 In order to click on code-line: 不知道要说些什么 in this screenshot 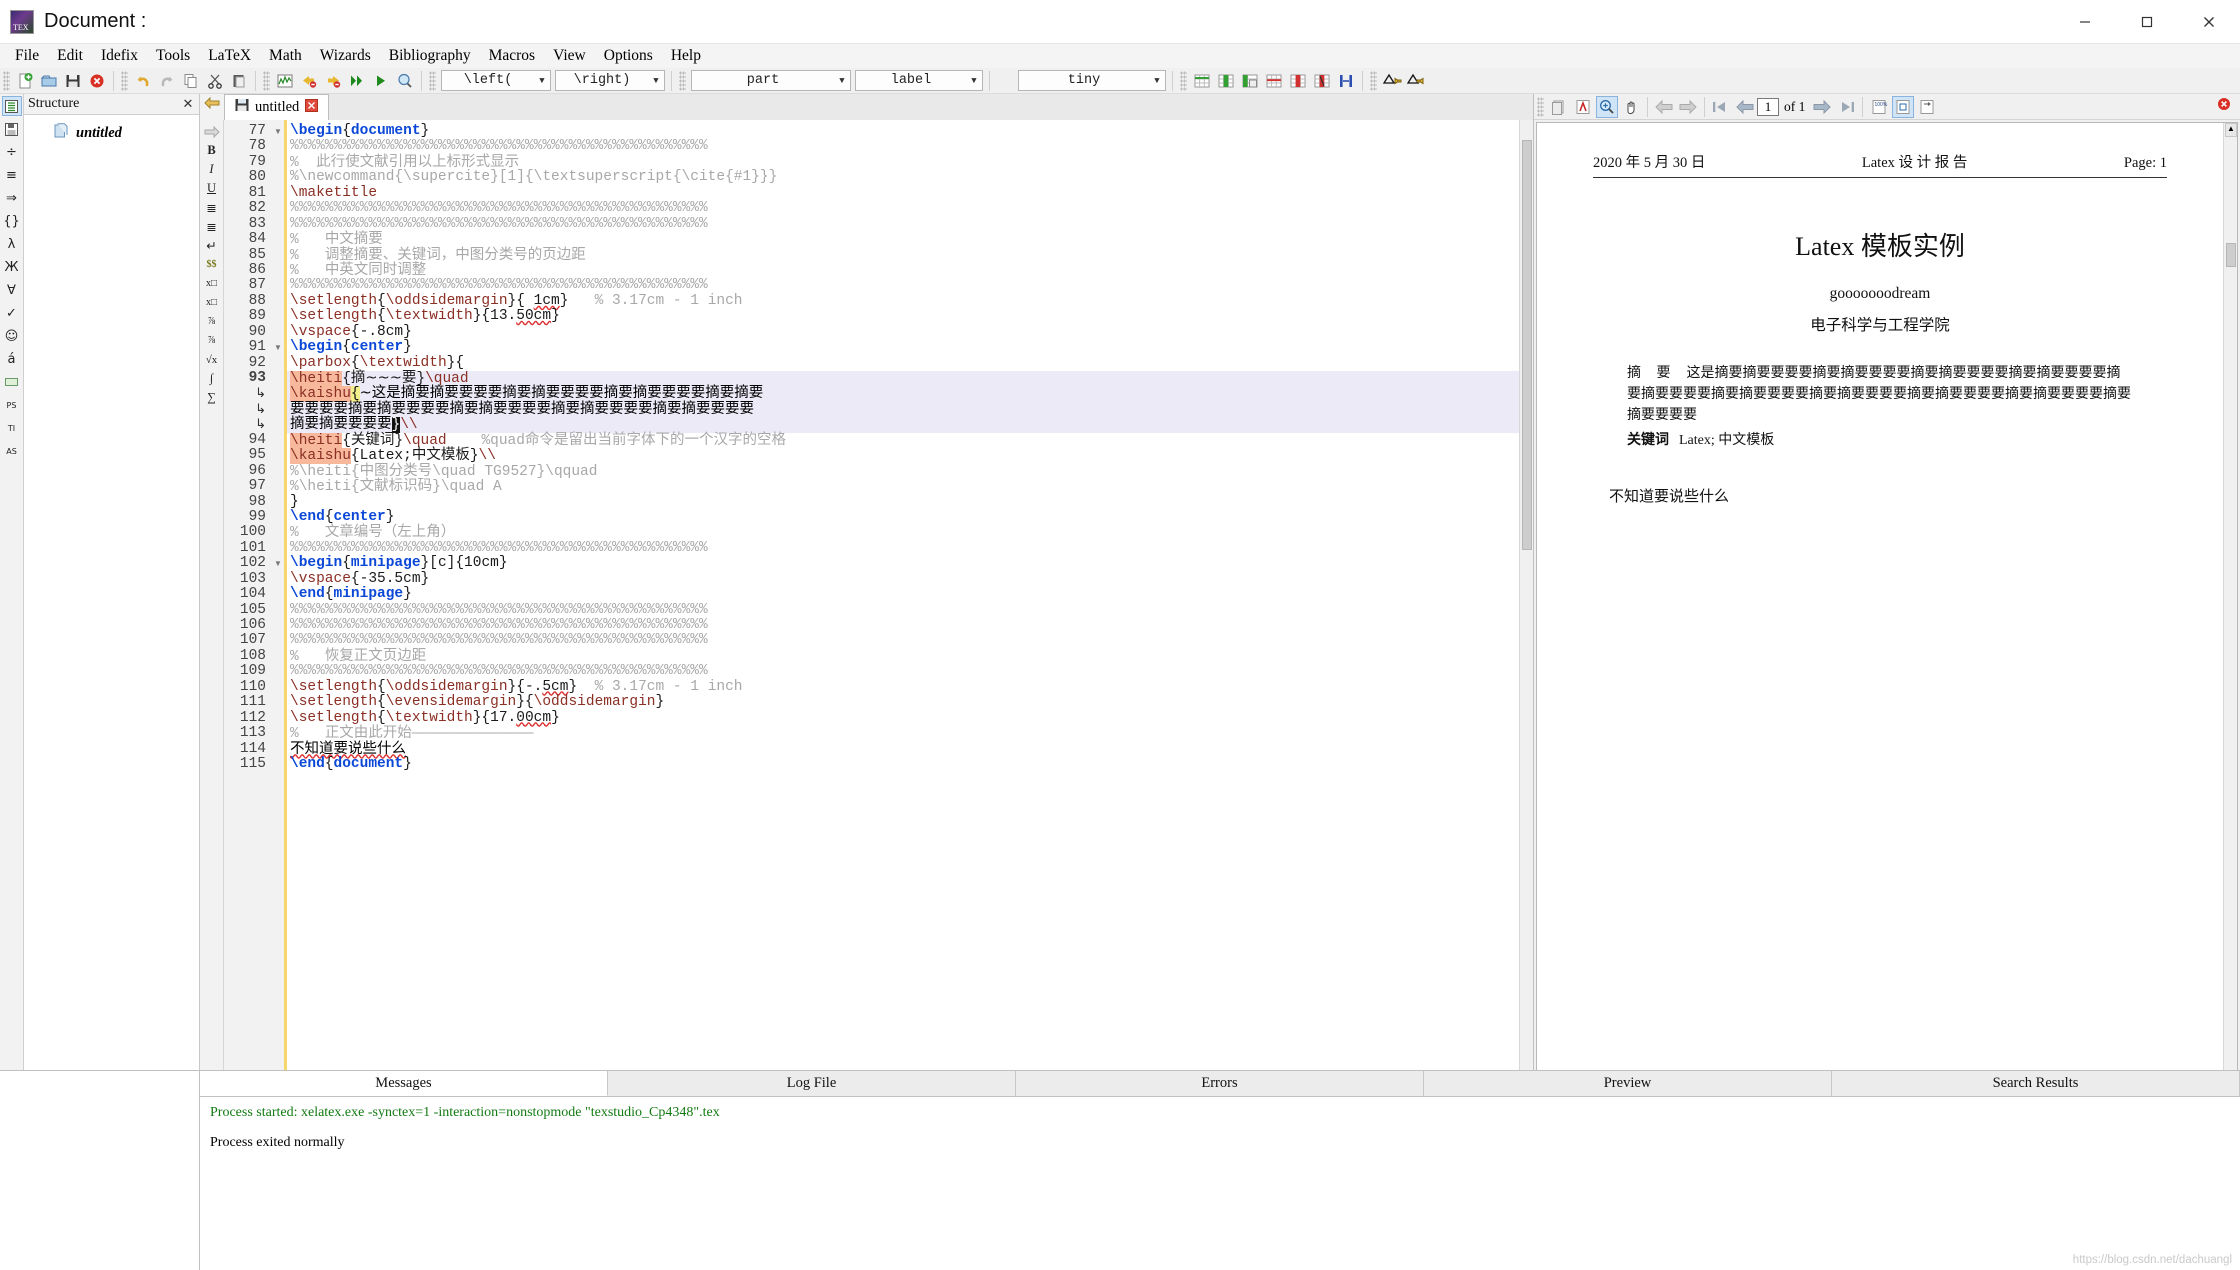, I will do `click(903, 749)`.